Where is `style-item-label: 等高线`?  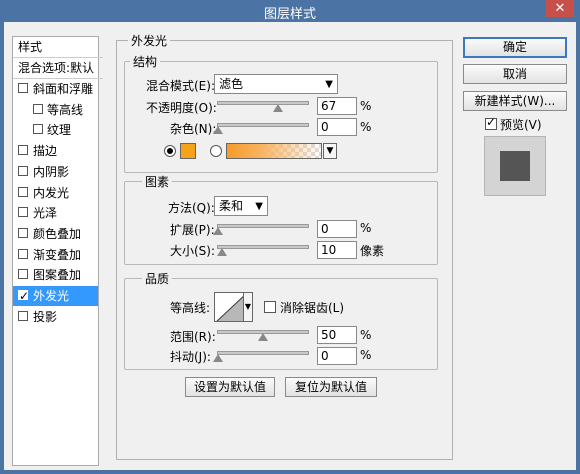 style-item-label: 等高线 is located at coordinates (65, 109).